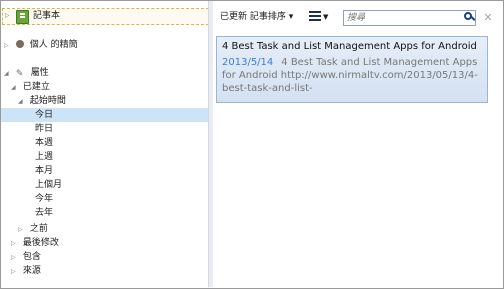  I want to click on note-date: 2013/5/14, so click(248, 62).